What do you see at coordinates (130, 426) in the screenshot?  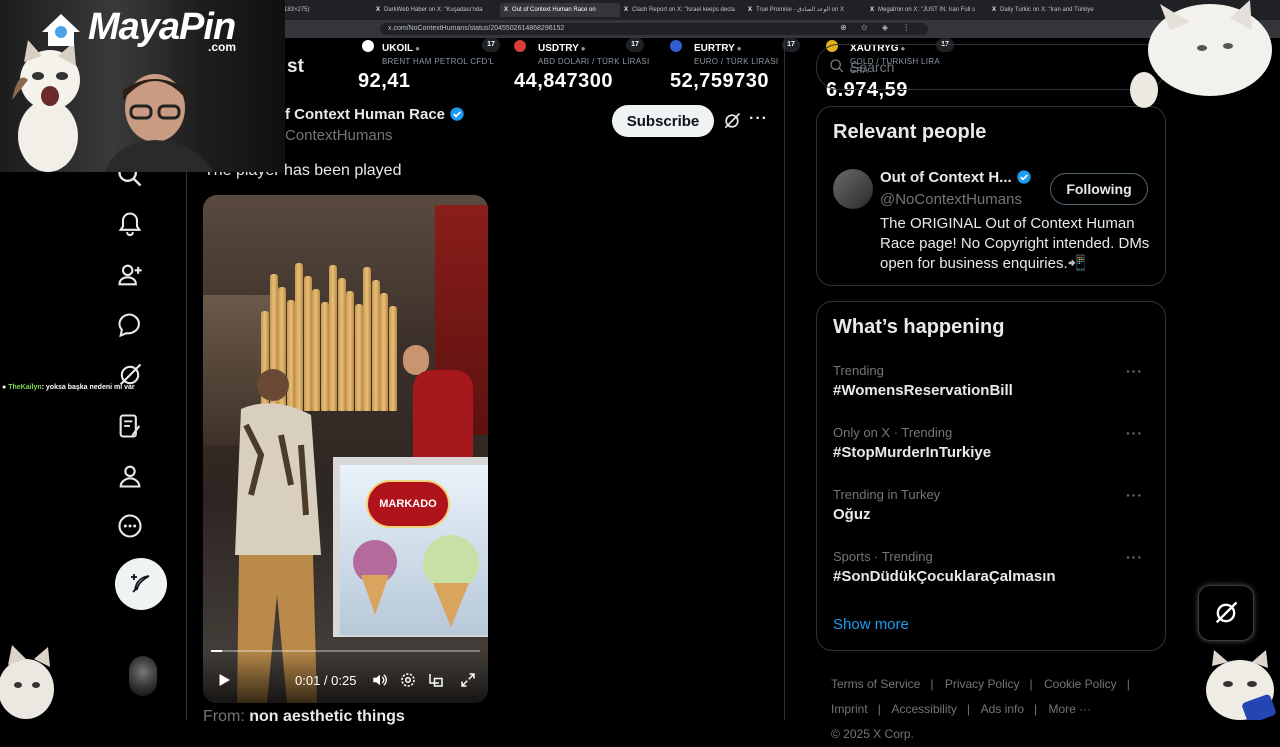 I see `lists-icon` at bounding box center [130, 426].